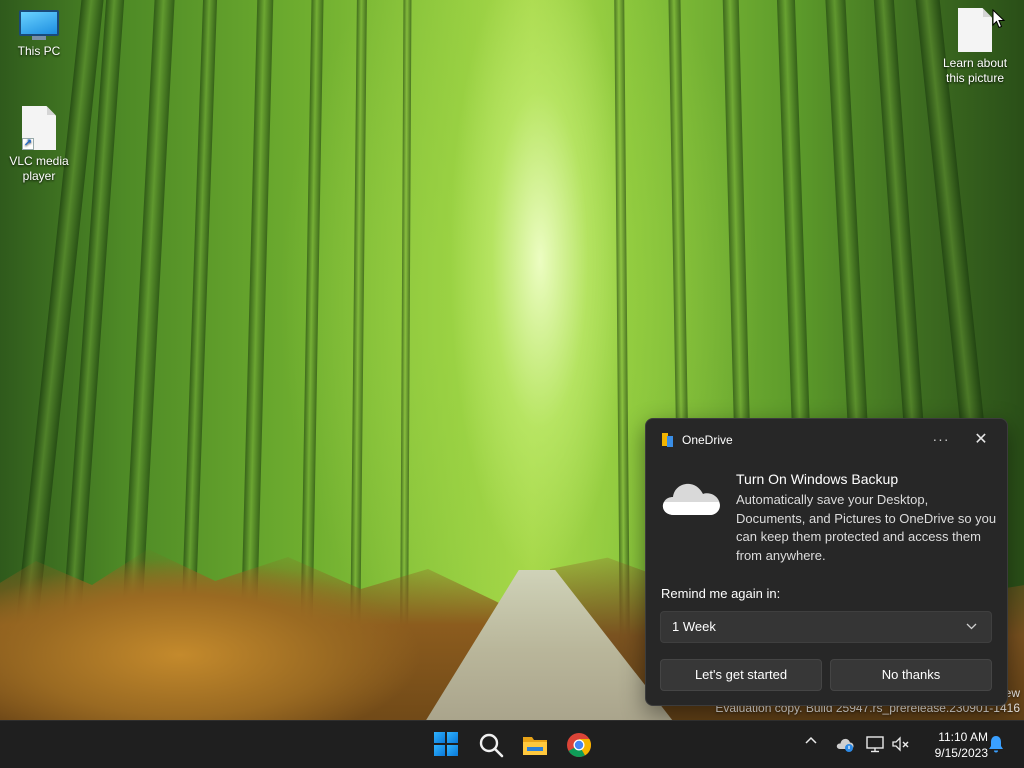 The image size is (1024, 768). I want to click on close-button: ✕, so click(981, 440).